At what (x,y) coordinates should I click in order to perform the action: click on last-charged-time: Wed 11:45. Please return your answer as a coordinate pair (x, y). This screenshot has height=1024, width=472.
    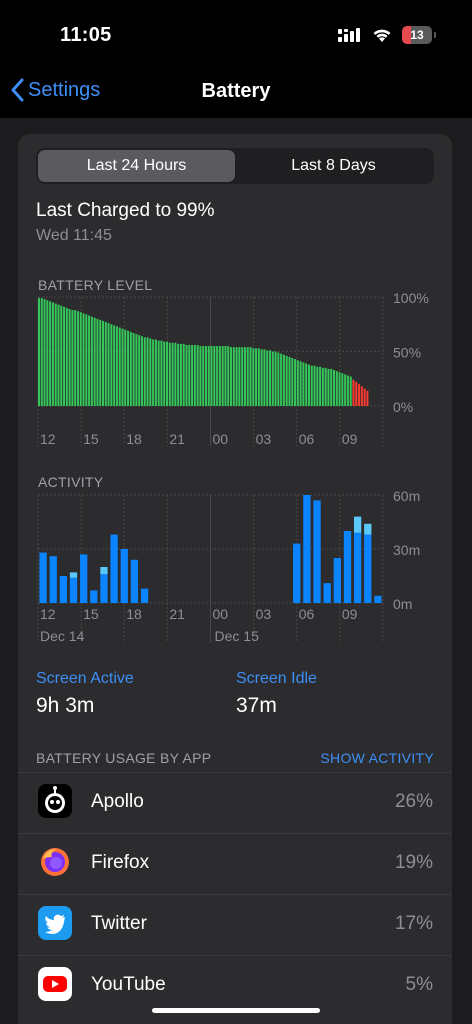
    Looking at the image, I should click on (74, 235).